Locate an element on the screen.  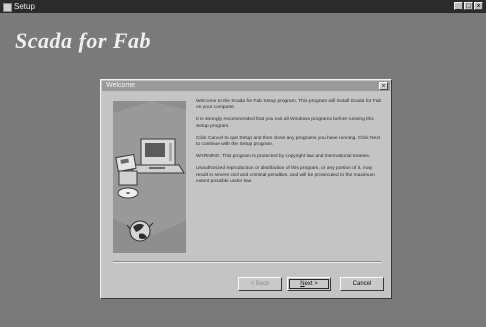
app-banner-title: Scada for Fab is located at coordinates (83, 40).